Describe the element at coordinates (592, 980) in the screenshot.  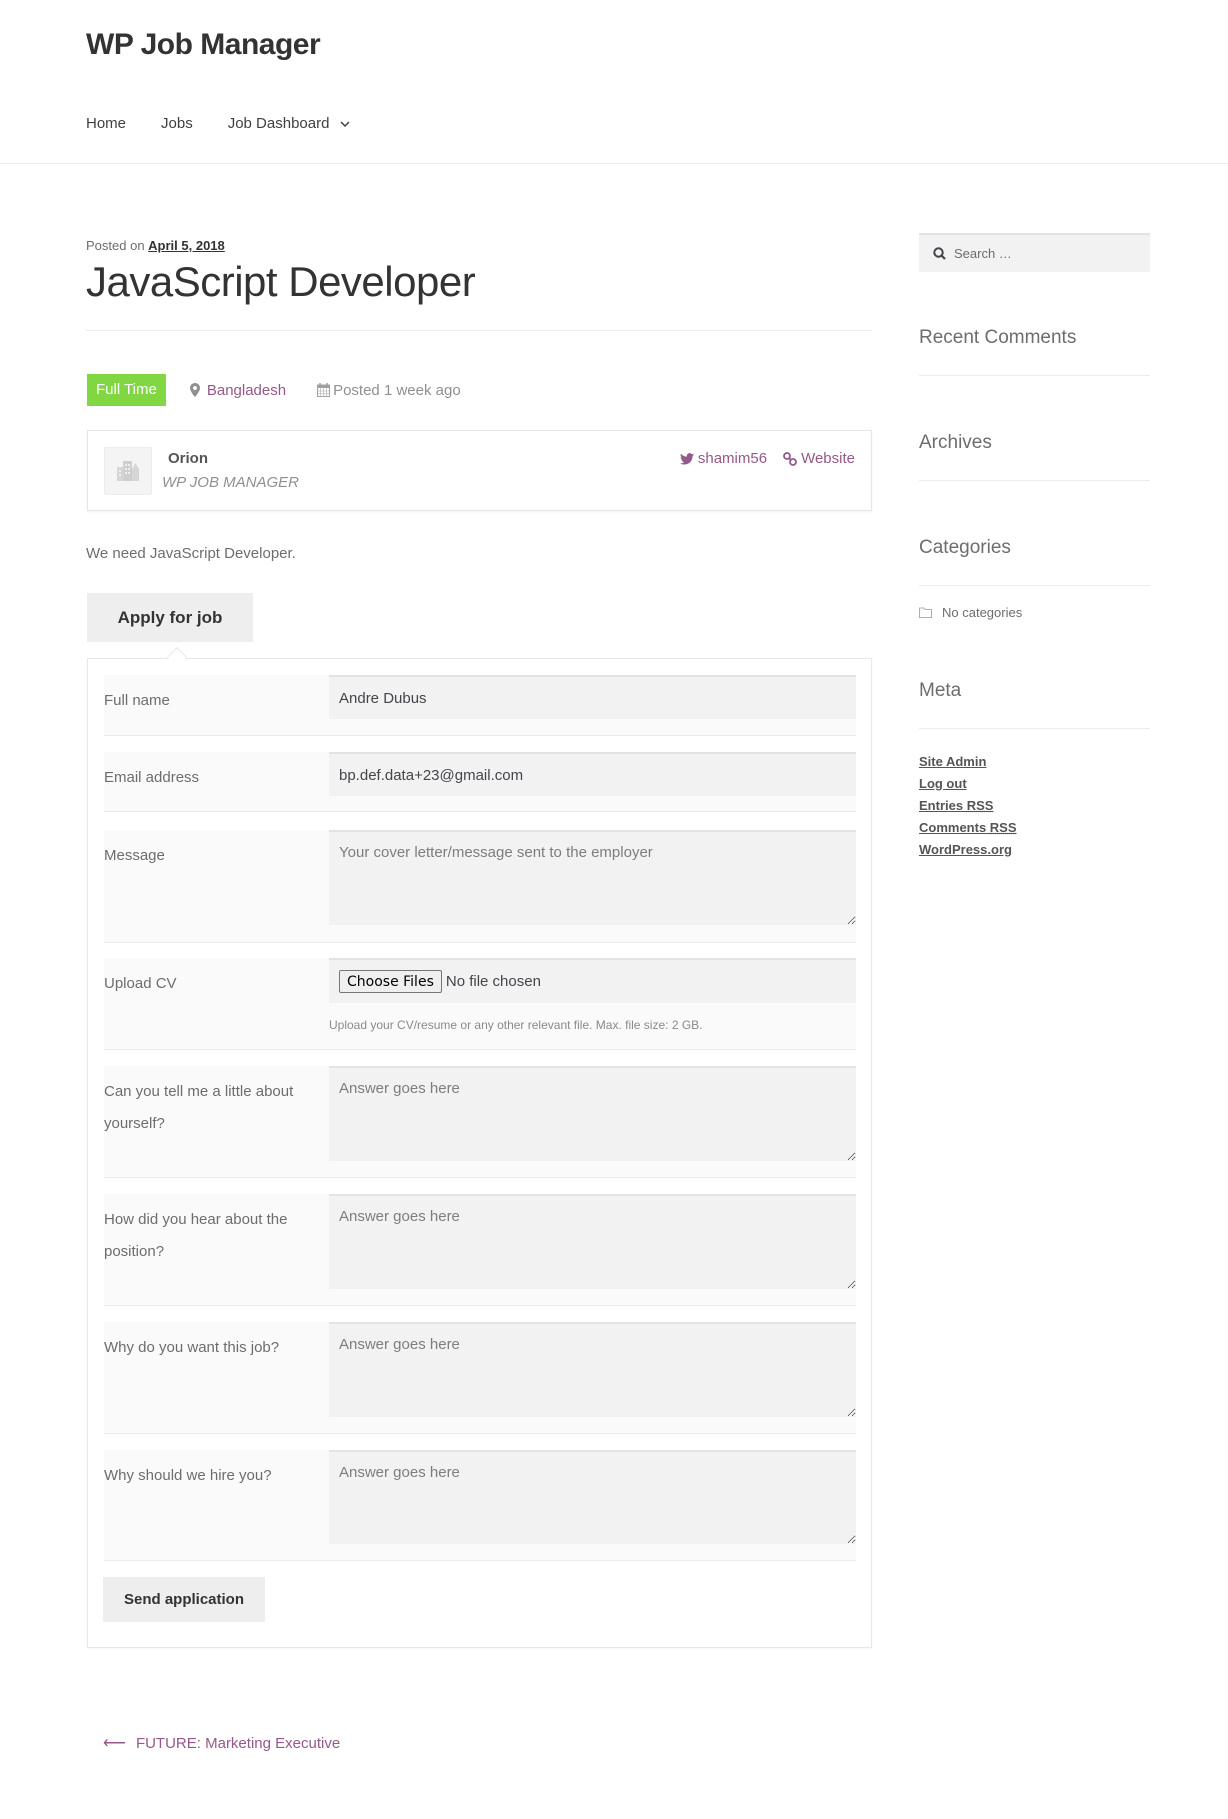
I see `cv-file-input: Choose Files No file chosen` at that location.